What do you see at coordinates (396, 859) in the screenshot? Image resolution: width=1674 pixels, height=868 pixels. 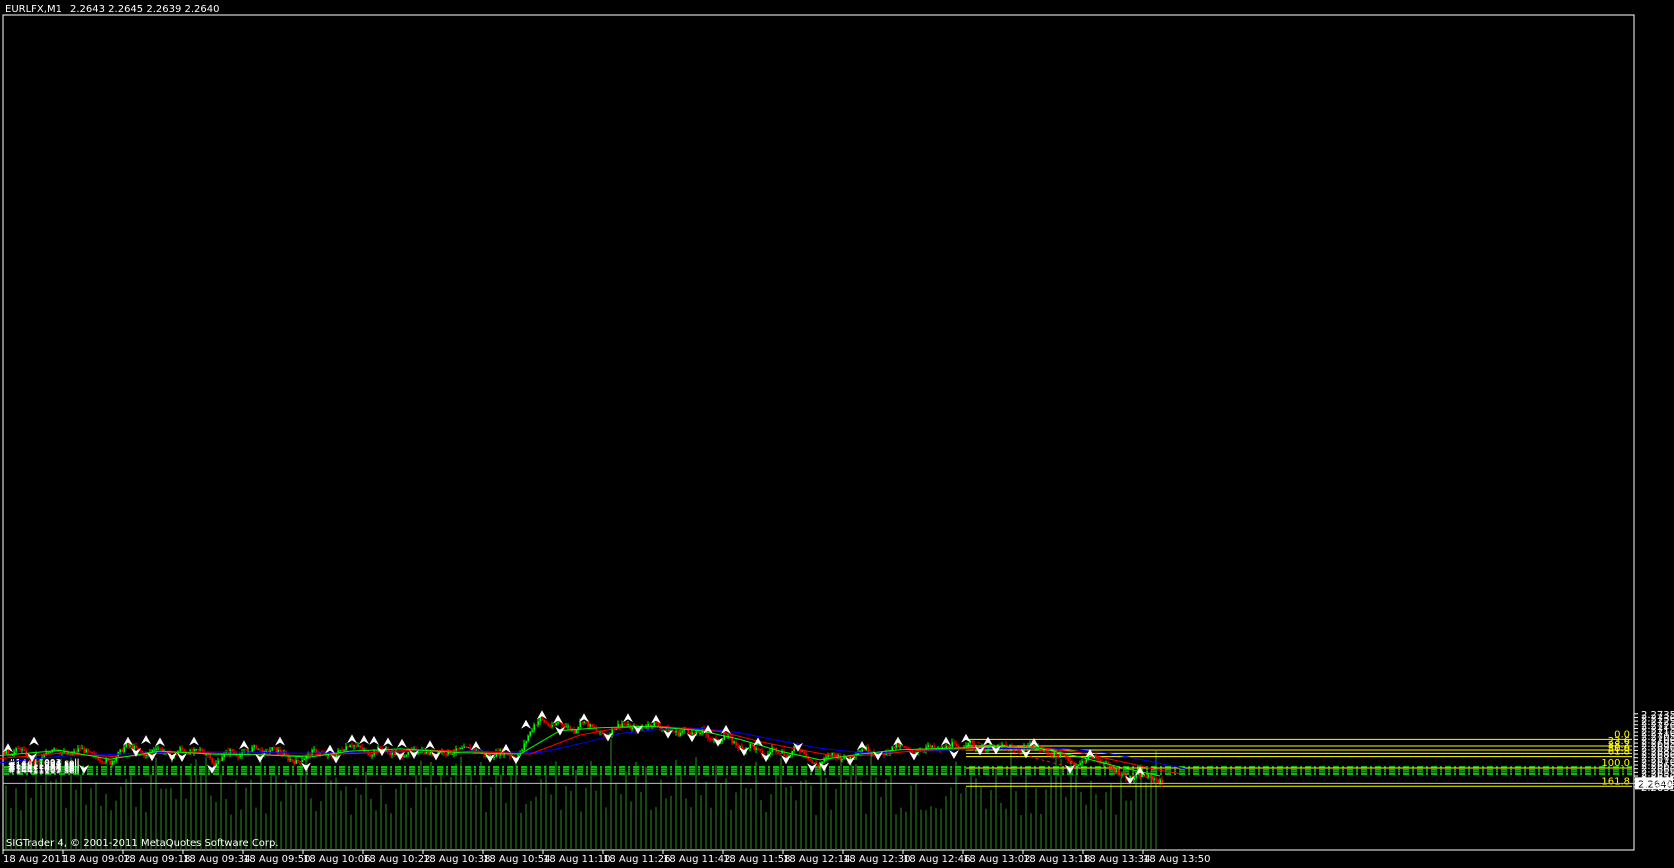 I see `x-tick-label: 18 Aug 10:22` at bounding box center [396, 859].